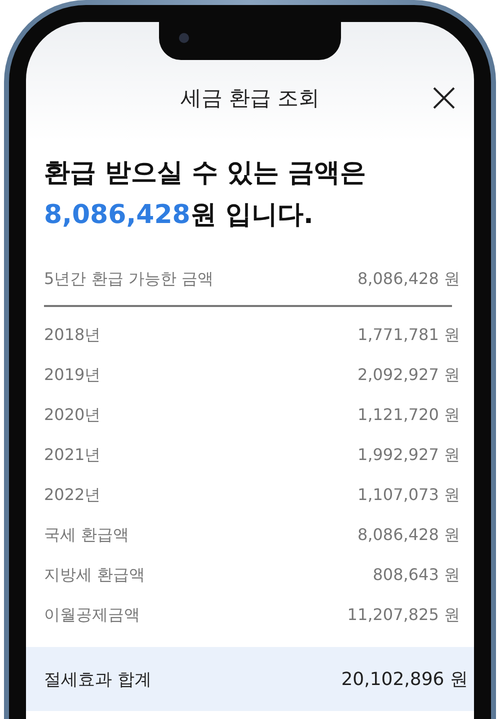 The height and width of the screenshot is (719, 500). Describe the element at coordinates (72, 455) in the screenshot. I see `row-label: 2021년` at that location.